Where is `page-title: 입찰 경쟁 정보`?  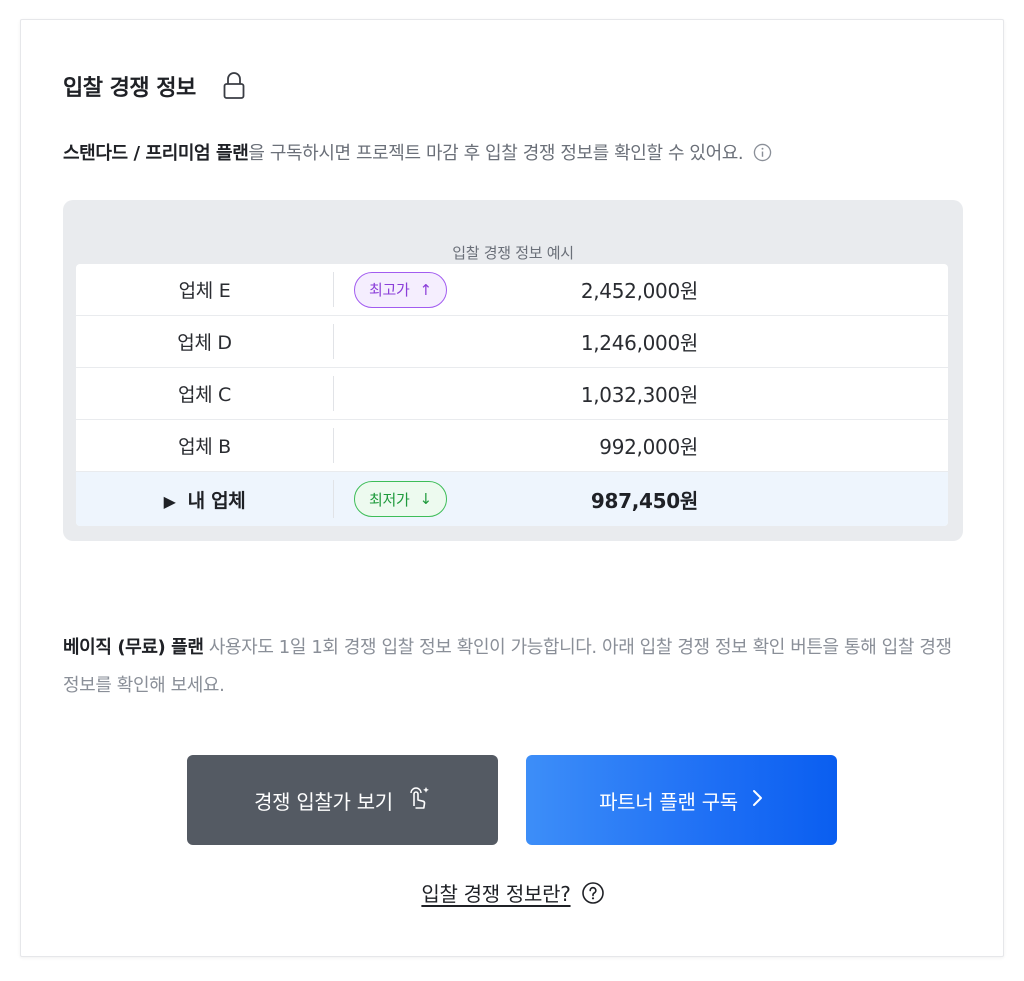 page-title: 입찰 경쟁 정보 is located at coordinates (129, 88).